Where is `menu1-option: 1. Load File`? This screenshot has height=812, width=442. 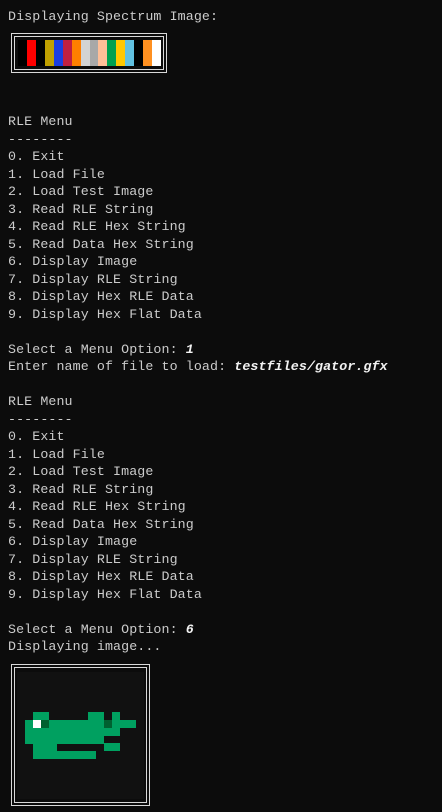
menu1-option: 1. Load File is located at coordinates (56, 174).